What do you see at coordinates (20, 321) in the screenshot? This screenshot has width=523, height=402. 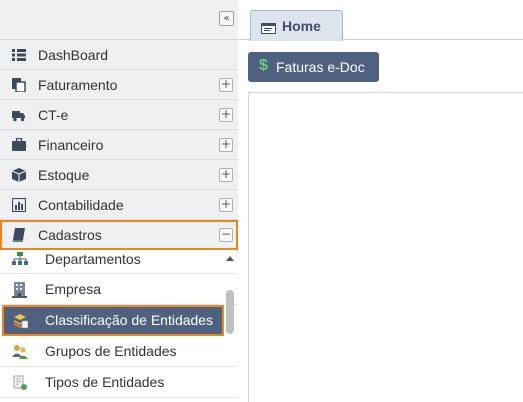 I see `stack-icon` at bounding box center [20, 321].